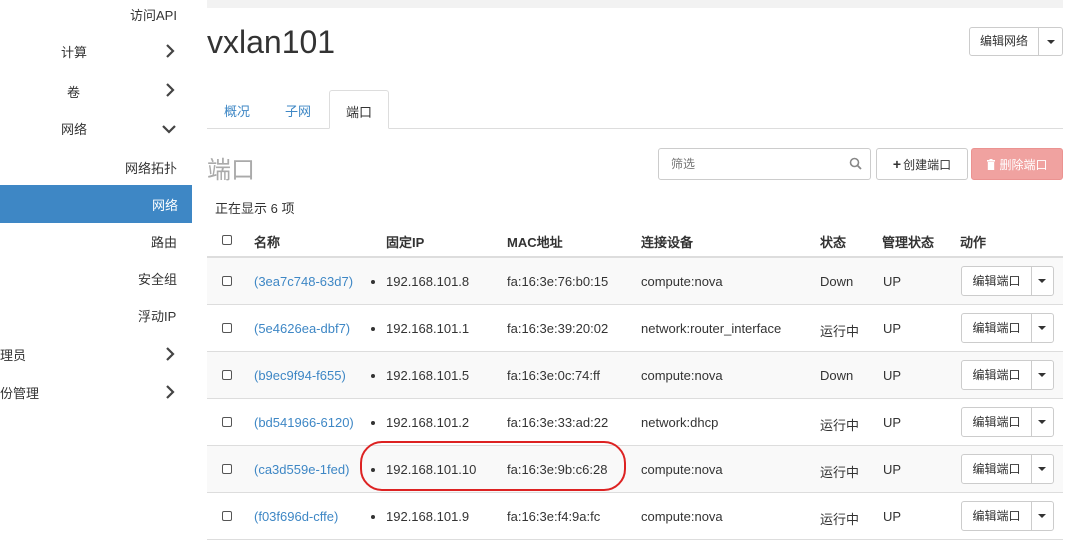 Image resolution: width=1065 pixels, height=545 pixels. I want to click on sidebar-item-identity: 份管理, so click(19, 392).